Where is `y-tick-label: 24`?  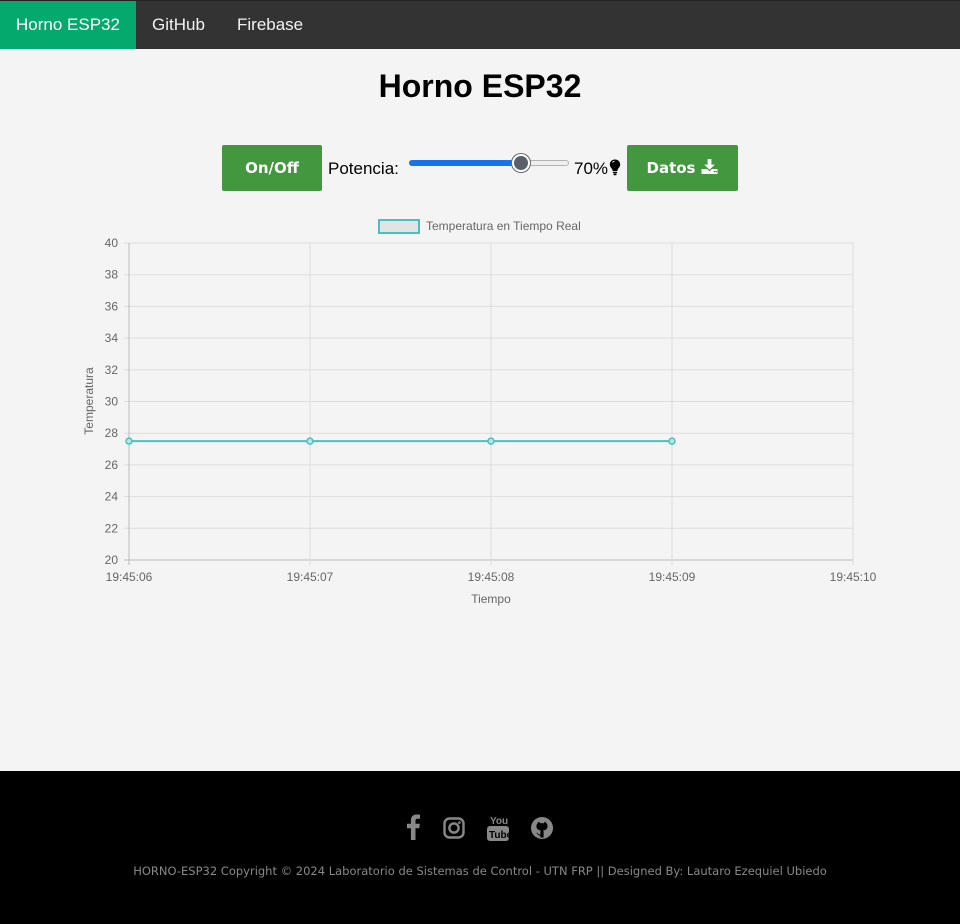
y-tick-label: 24 is located at coordinates (112, 497).